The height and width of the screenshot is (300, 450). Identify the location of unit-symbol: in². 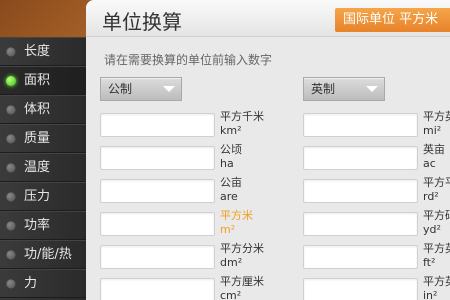
(430, 294).